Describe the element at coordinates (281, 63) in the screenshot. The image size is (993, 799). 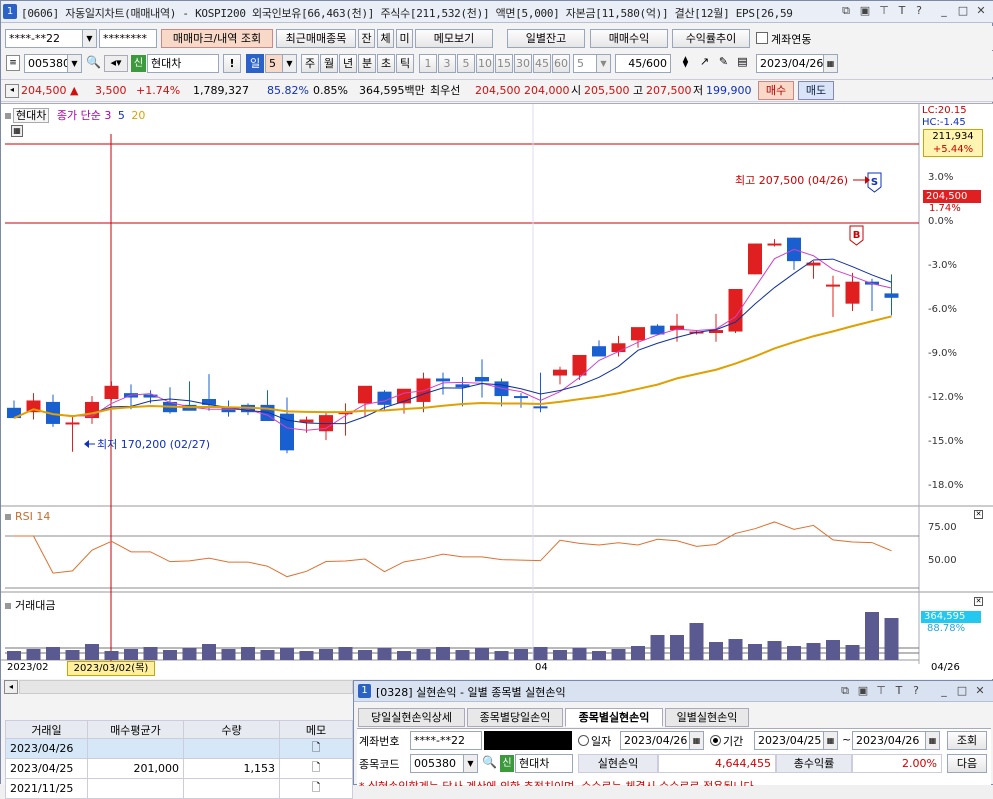
I see `period-value-select: 5 ▼` at that location.